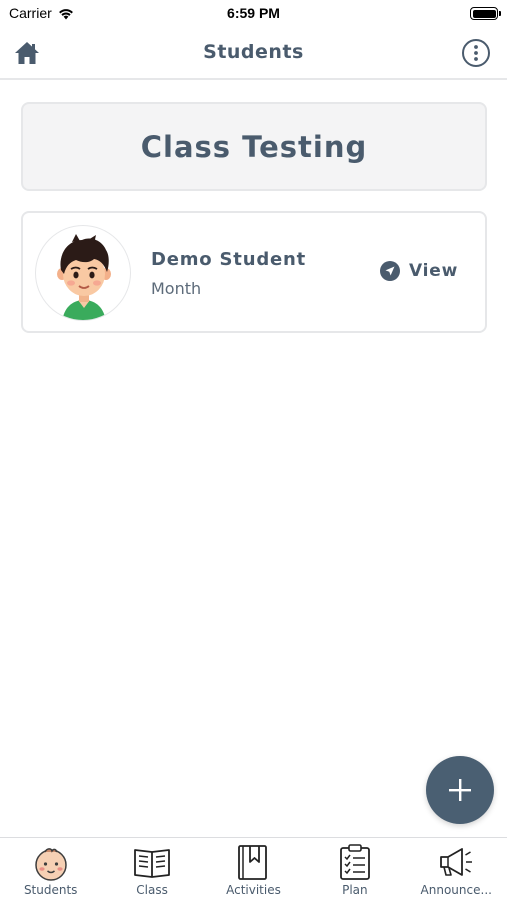 The image size is (507, 900). What do you see at coordinates (152, 863) in the screenshot?
I see `open-book-icon` at bounding box center [152, 863].